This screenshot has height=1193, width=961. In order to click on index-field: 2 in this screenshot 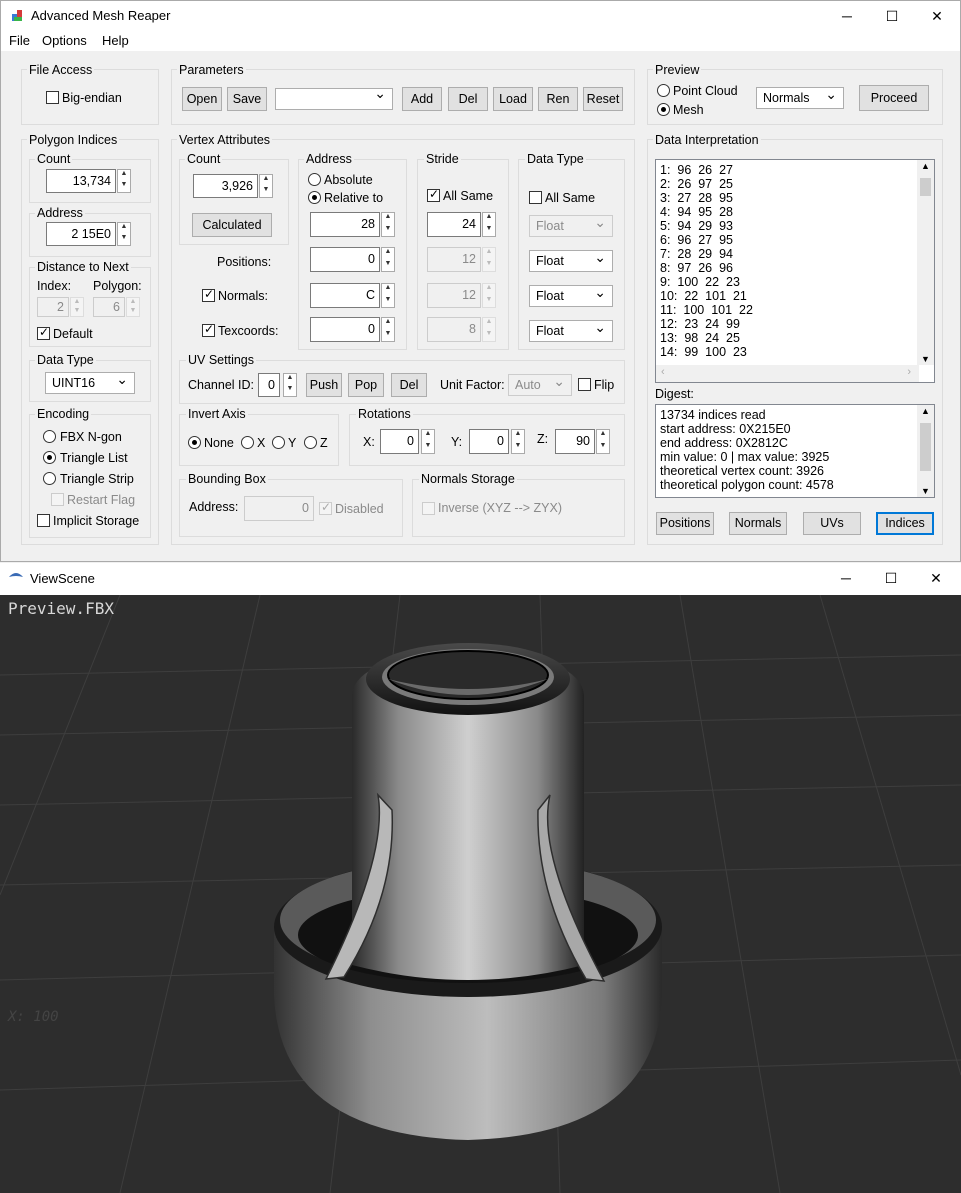, I will do `click(53, 307)`.